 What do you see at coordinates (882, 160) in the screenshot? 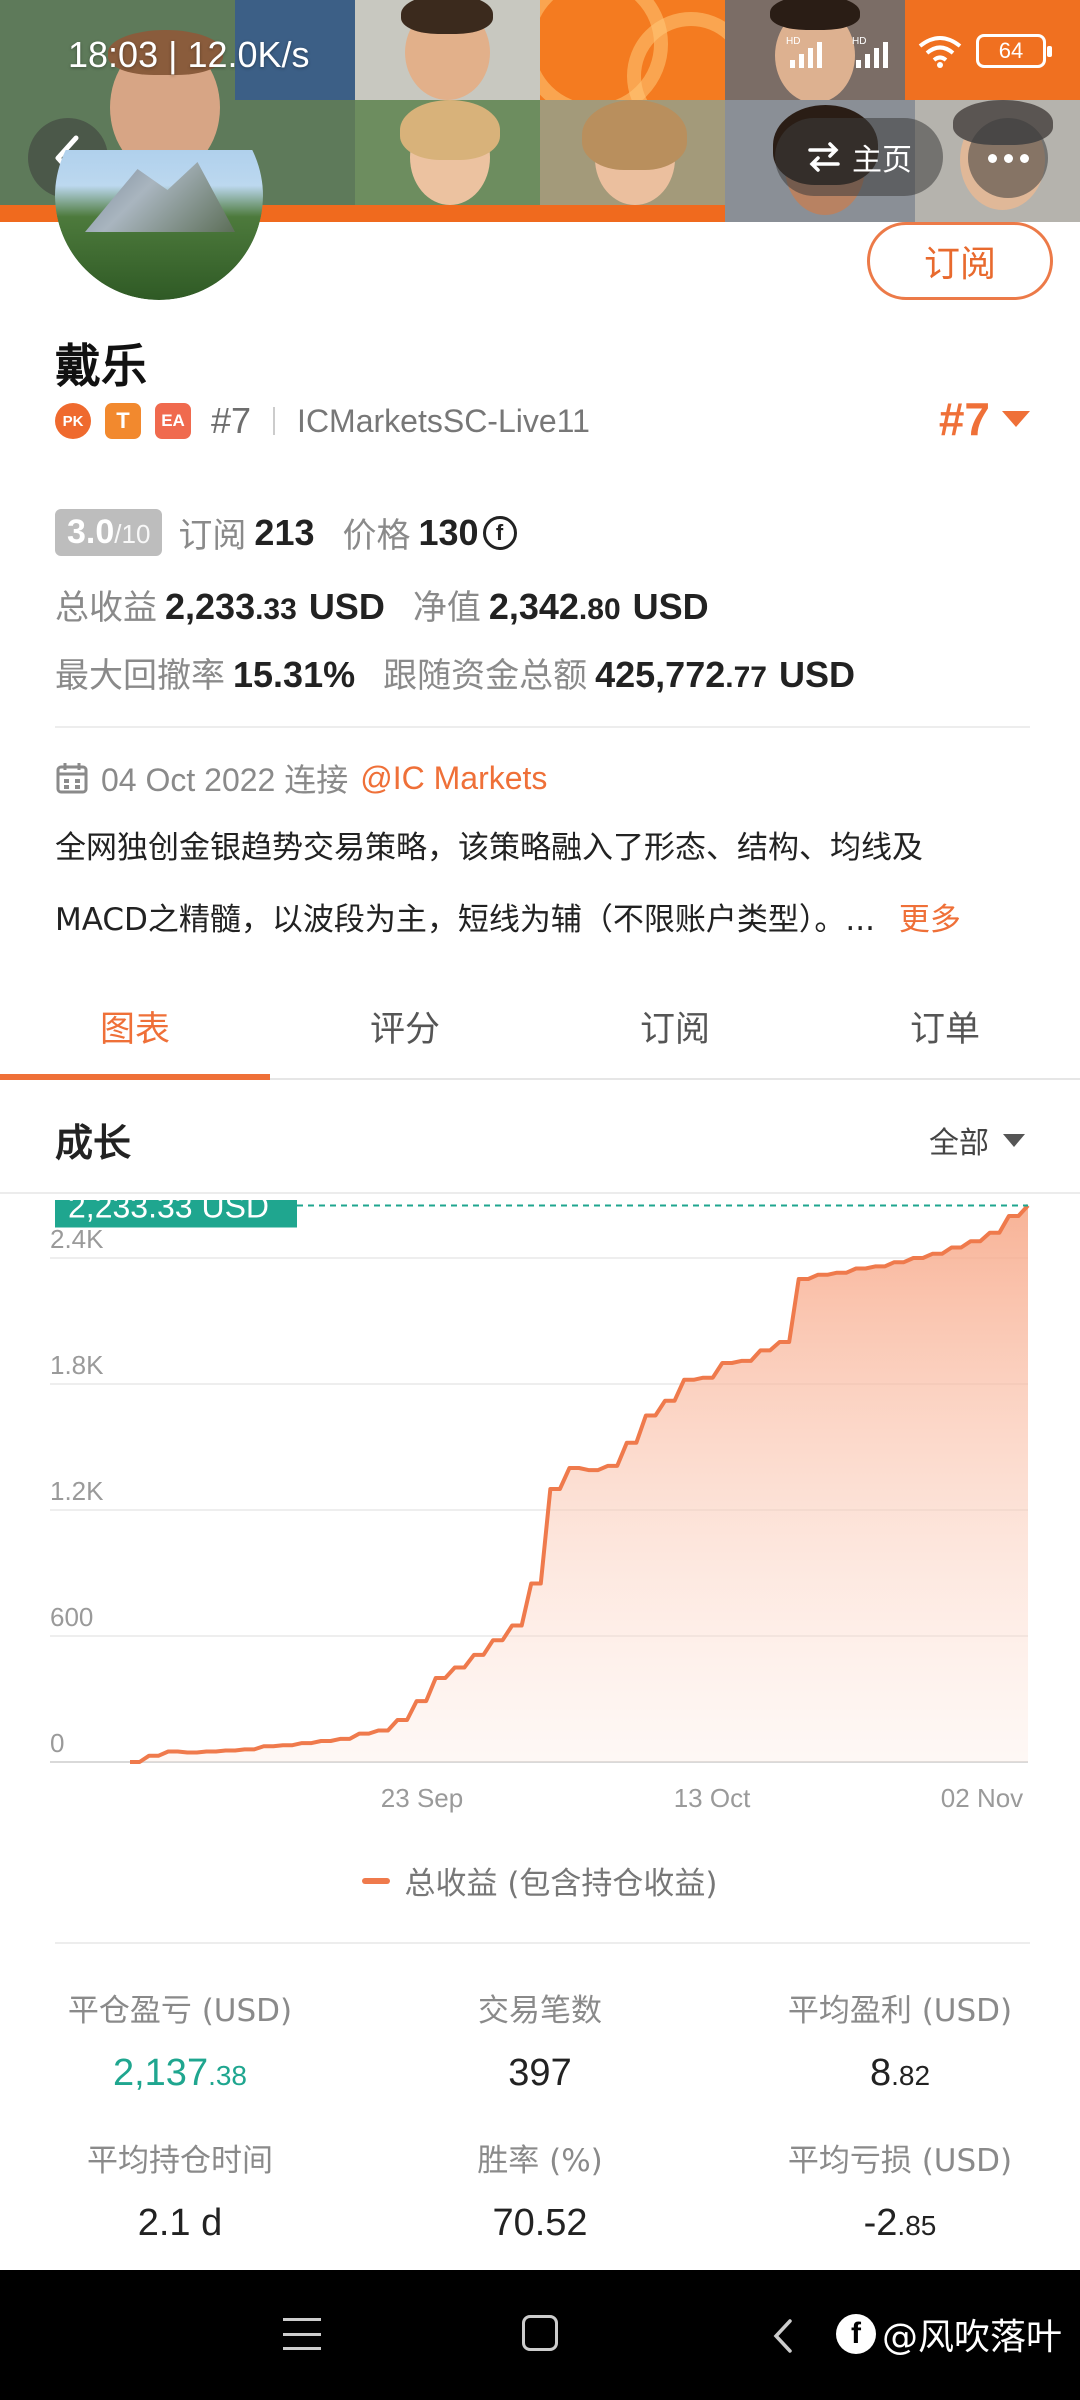
I see `home-label: 主页` at bounding box center [882, 160].